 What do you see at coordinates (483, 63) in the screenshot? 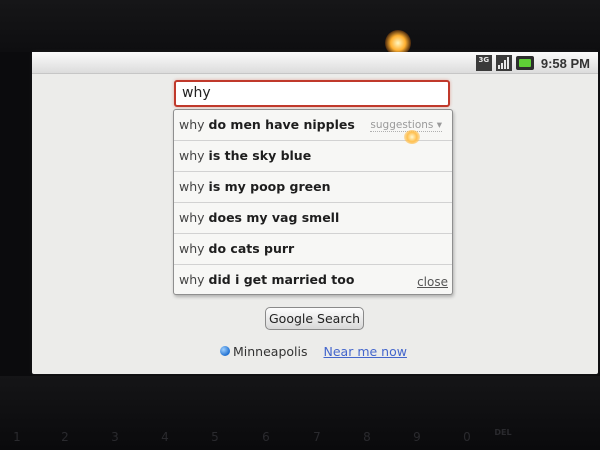
I see `3g-icon: 3G` at bounding box center [483, 63].